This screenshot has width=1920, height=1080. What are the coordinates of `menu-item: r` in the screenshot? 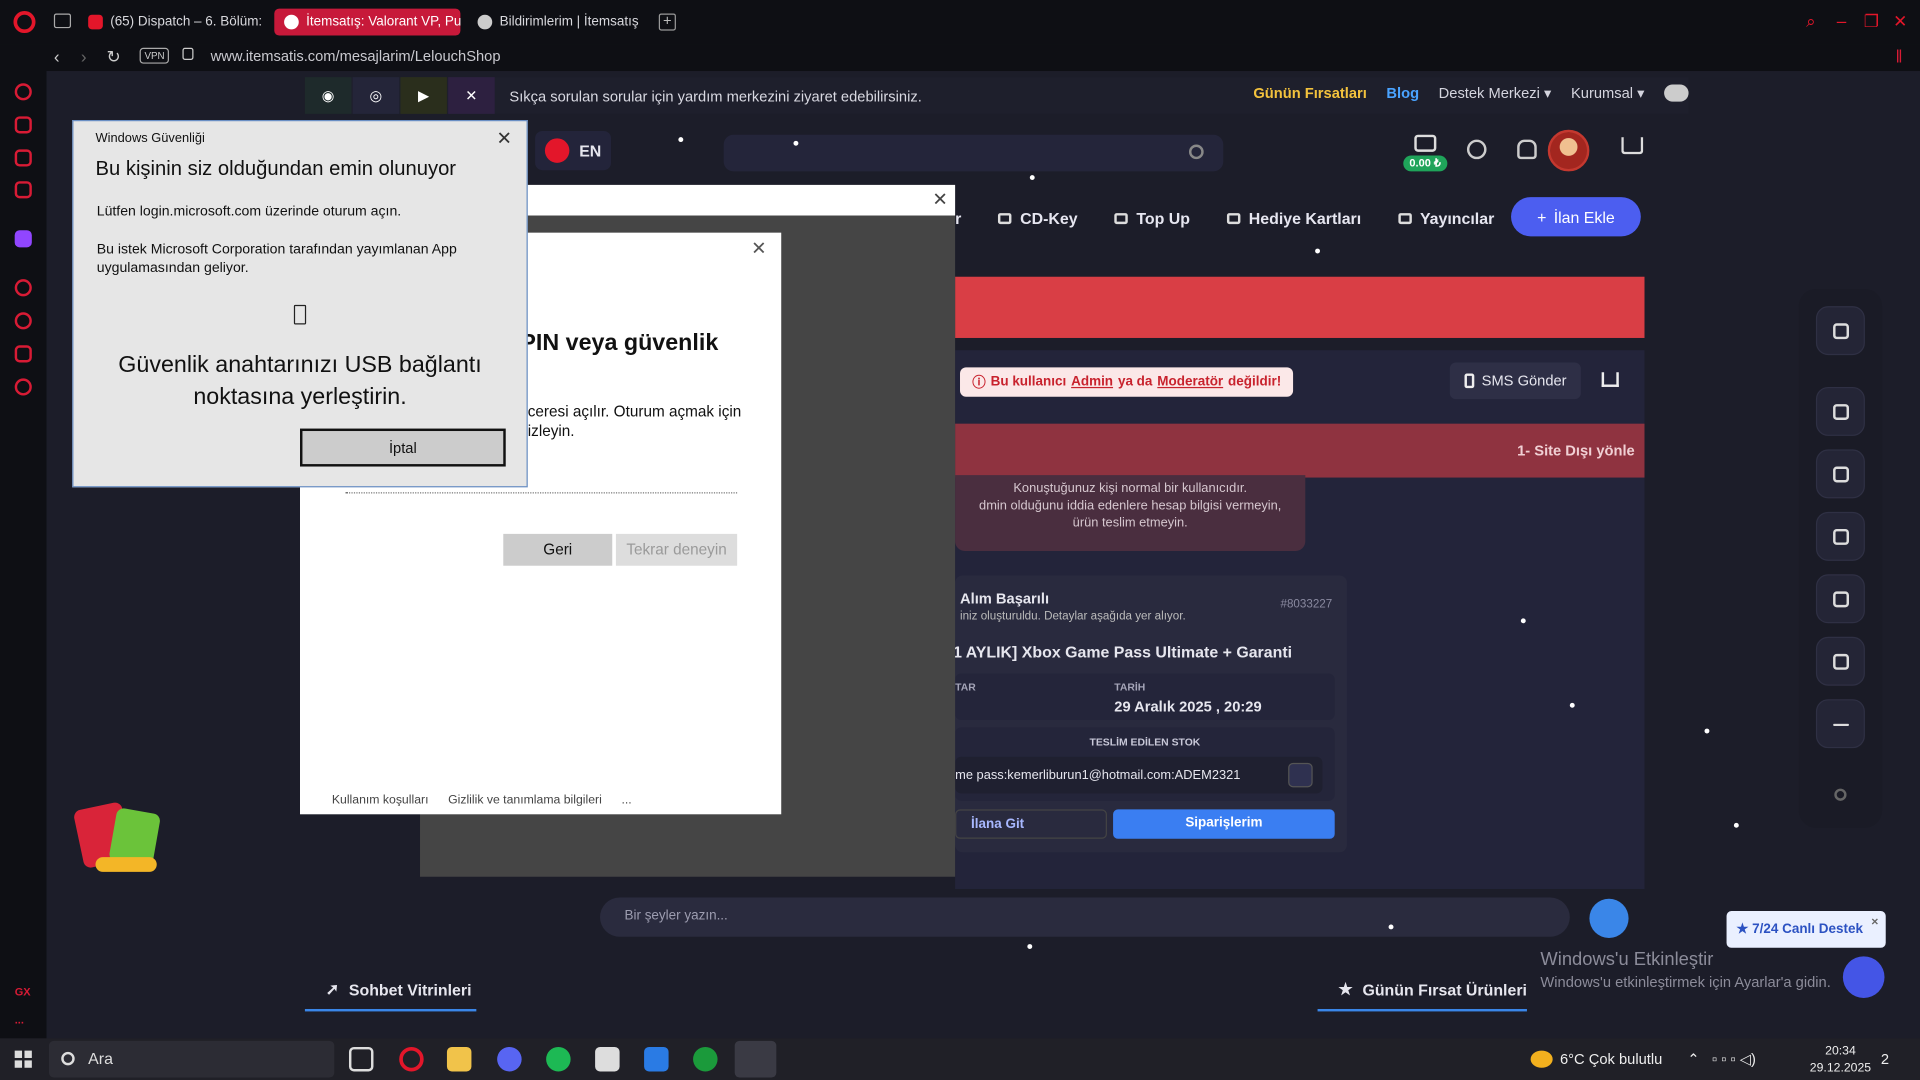 It's located at (958, 218).